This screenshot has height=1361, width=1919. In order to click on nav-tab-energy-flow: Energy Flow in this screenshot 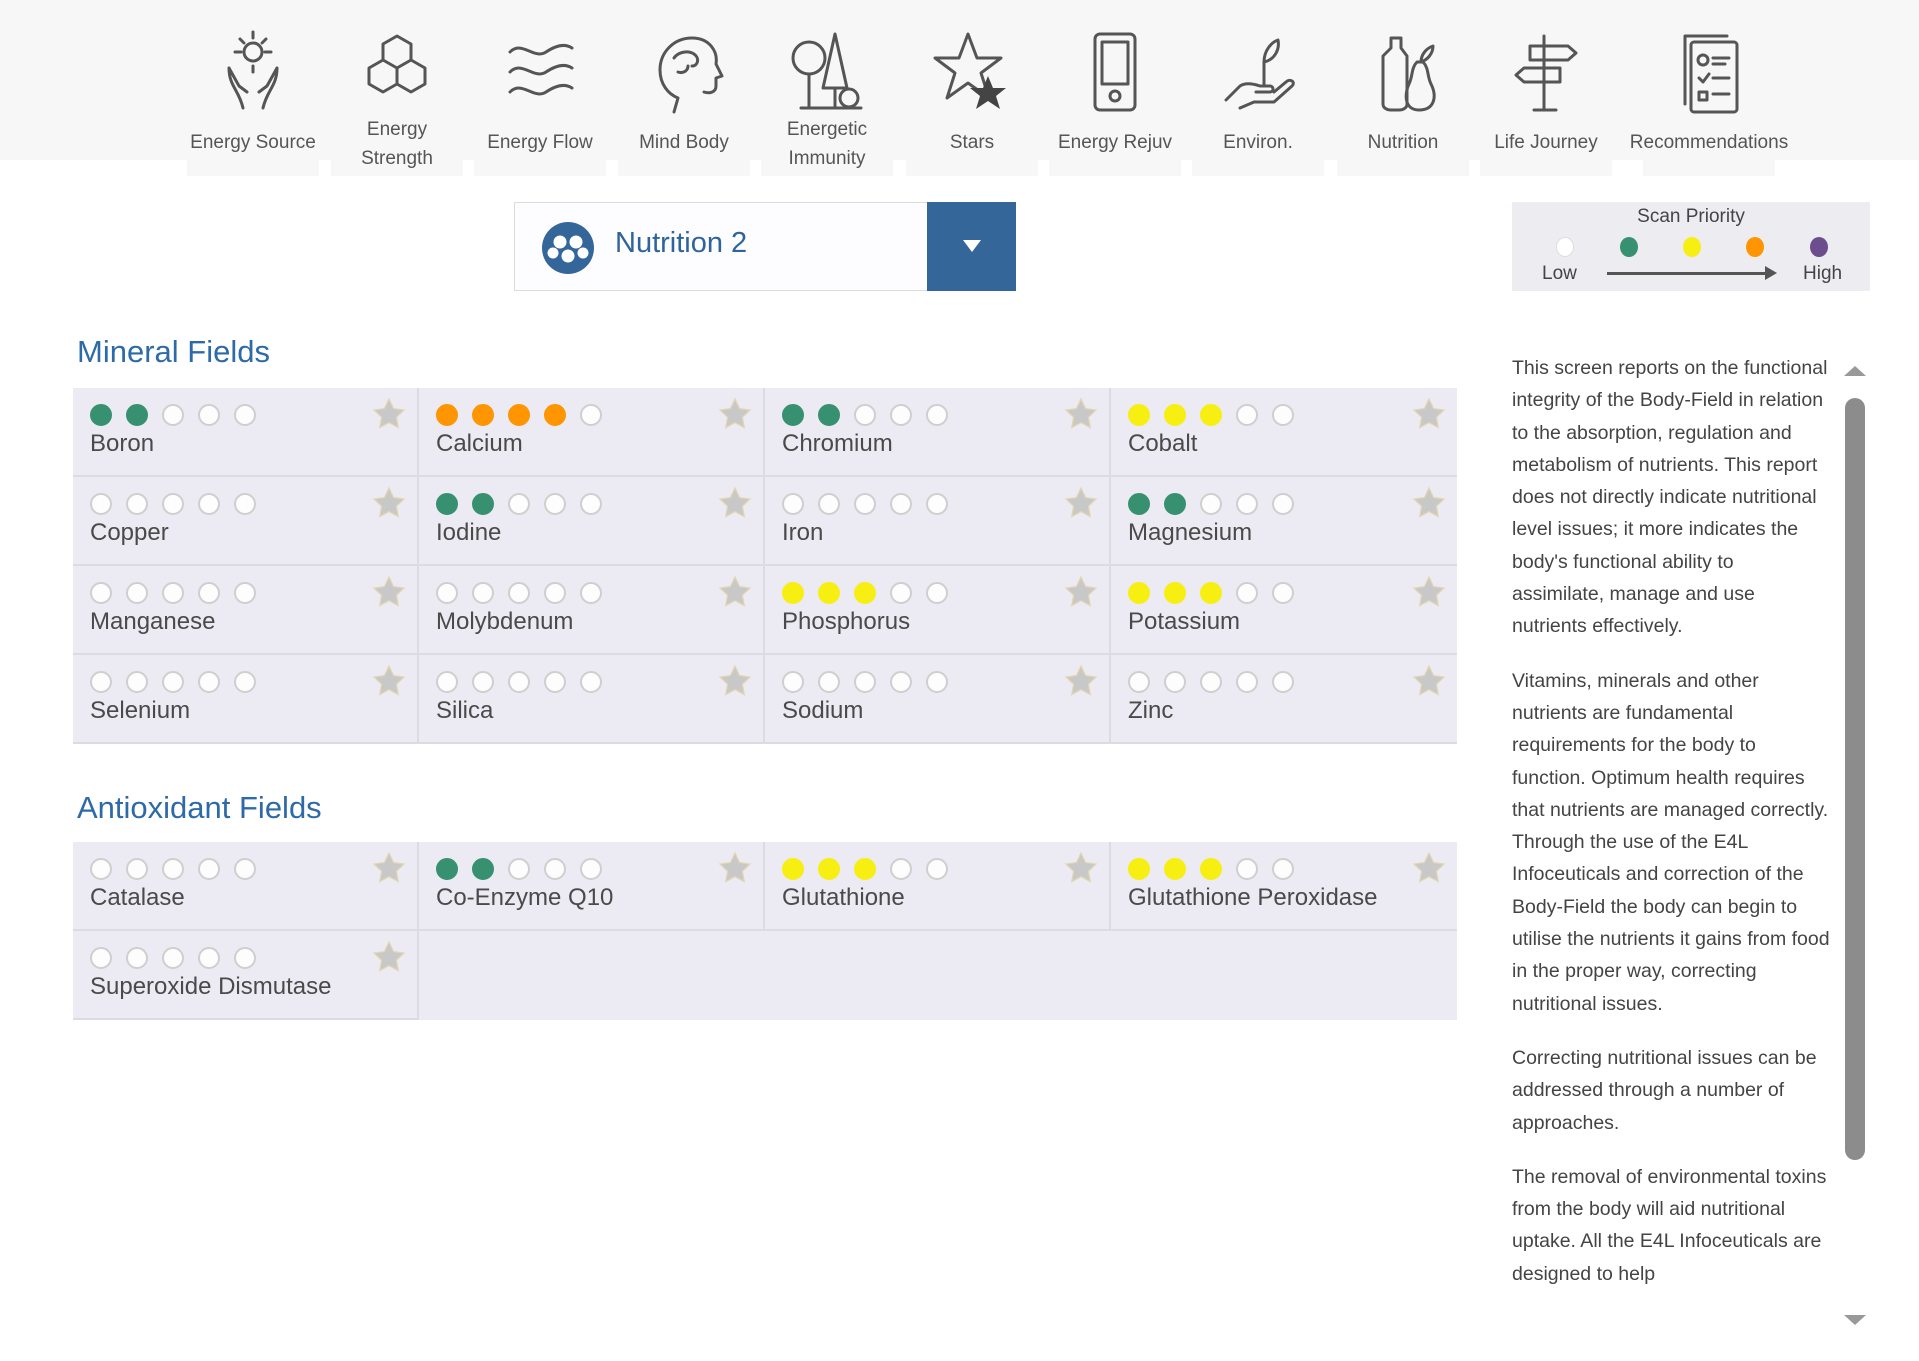, I will do `click(540, 88)`.